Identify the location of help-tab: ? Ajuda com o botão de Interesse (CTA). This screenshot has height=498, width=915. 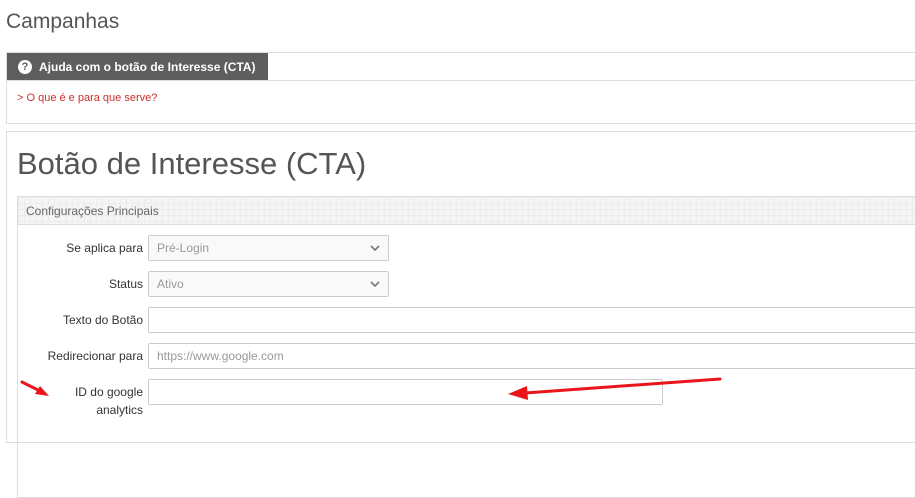
(138, 66).